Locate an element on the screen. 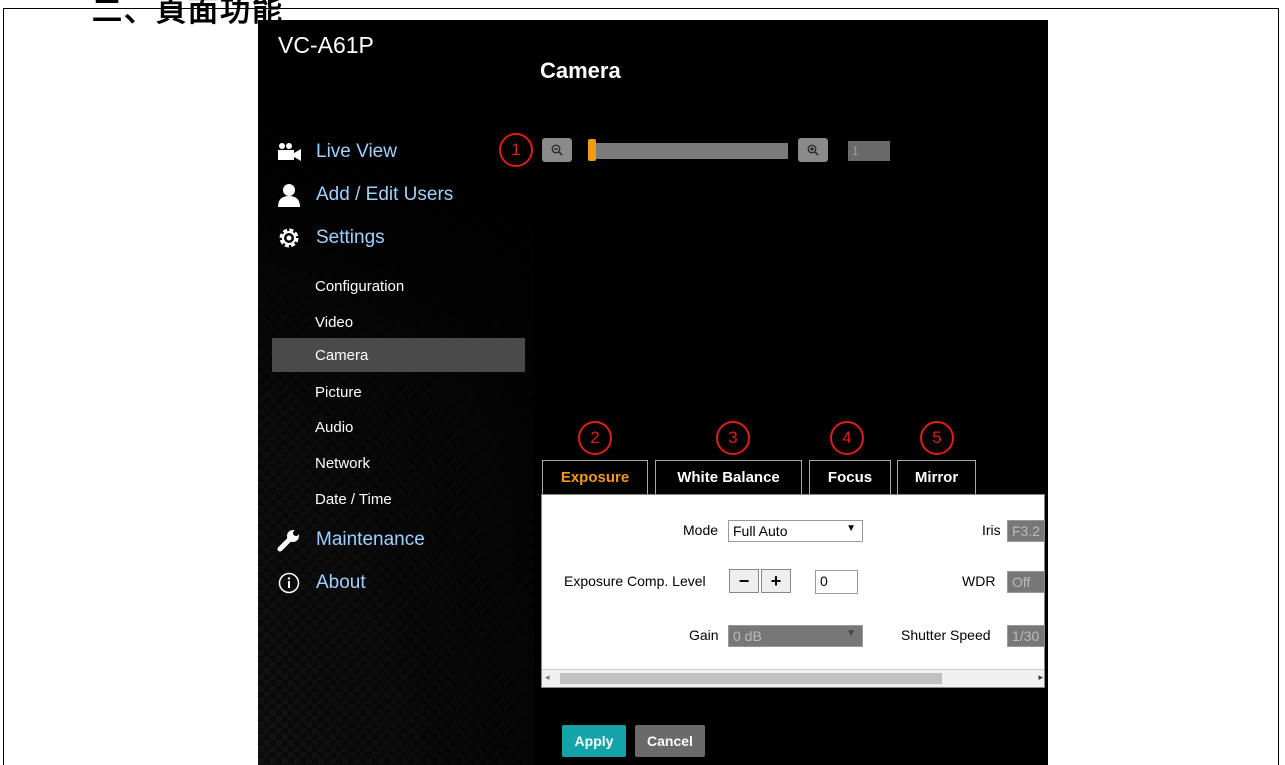 This screenshot has width=1285, height=765. callout-3: 3 is located at coordinates (733, 438).